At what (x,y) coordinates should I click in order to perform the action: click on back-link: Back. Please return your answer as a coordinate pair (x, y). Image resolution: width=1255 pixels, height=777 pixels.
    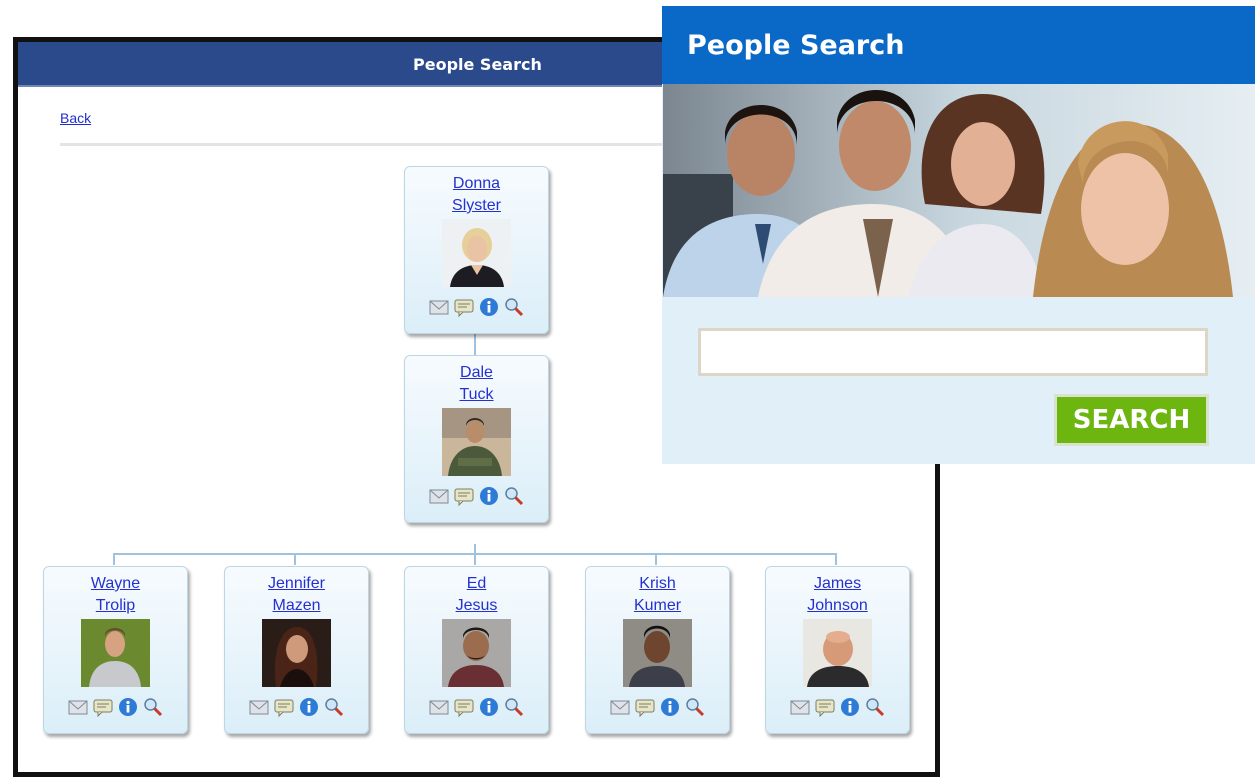
    Looking at the image, I should click on (75, 118).